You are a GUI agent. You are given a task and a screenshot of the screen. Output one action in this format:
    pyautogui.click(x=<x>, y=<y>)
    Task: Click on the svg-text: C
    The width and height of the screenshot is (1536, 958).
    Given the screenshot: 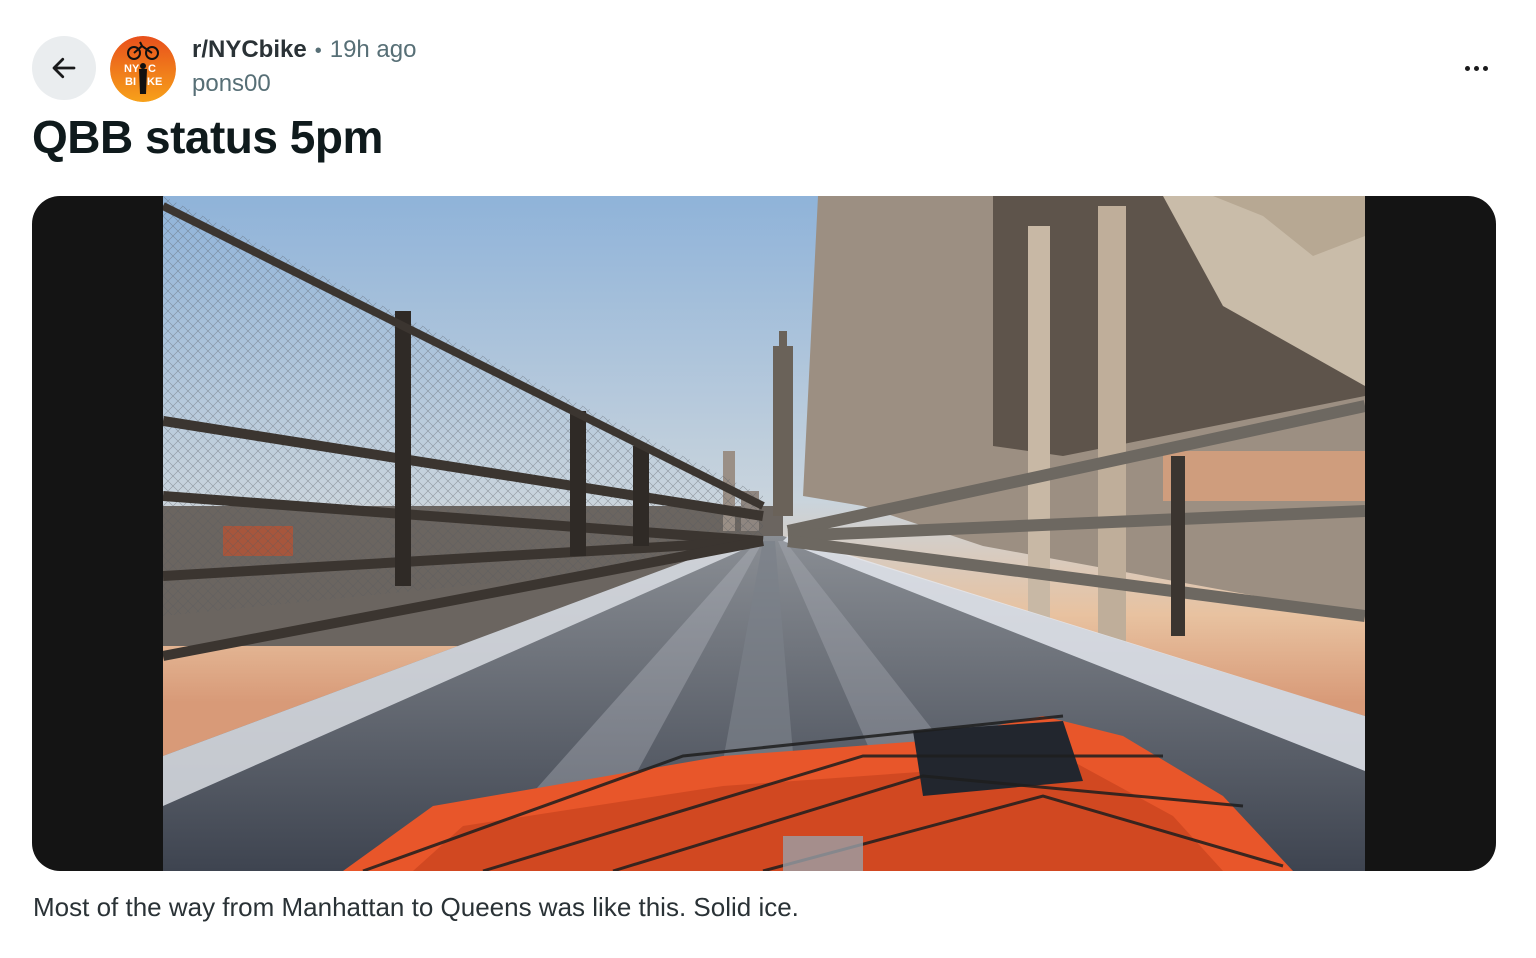 What is the action you would take?
    pyautogui.click(x=152, y=69)
    